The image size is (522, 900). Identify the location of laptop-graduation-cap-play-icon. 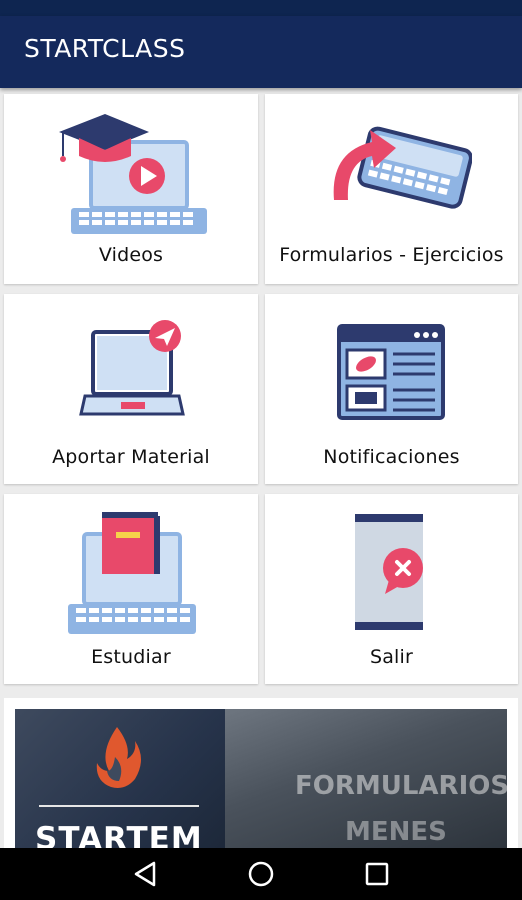
(131, 171).